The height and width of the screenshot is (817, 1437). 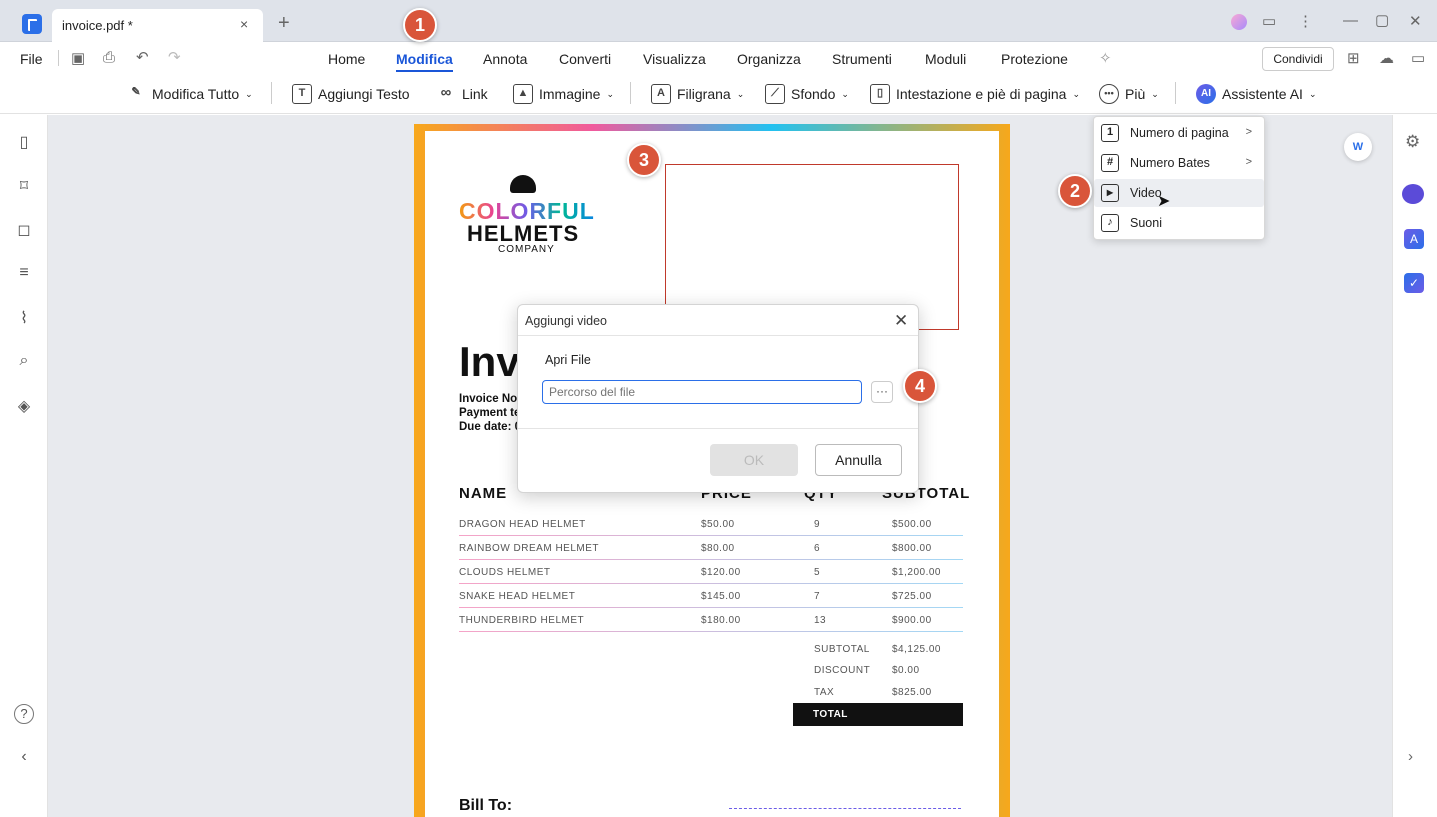 I want to click on add-text-label: Aggiungi Testo, so click(x=364, y=94).